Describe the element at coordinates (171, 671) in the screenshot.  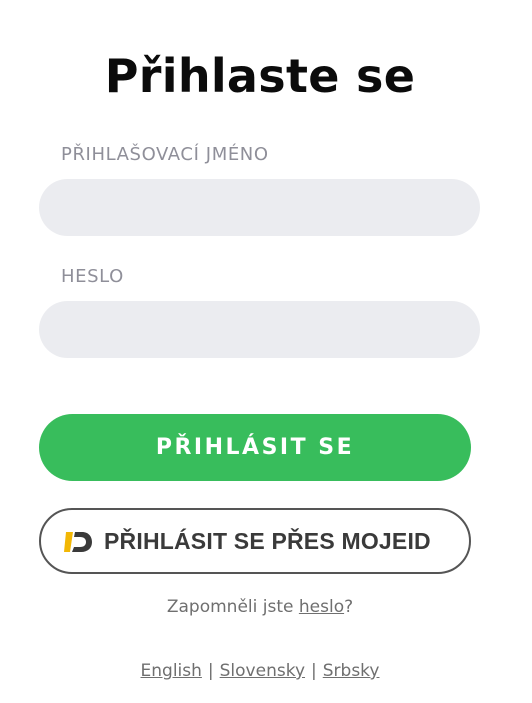
I see `language-link-english: English` at that location.